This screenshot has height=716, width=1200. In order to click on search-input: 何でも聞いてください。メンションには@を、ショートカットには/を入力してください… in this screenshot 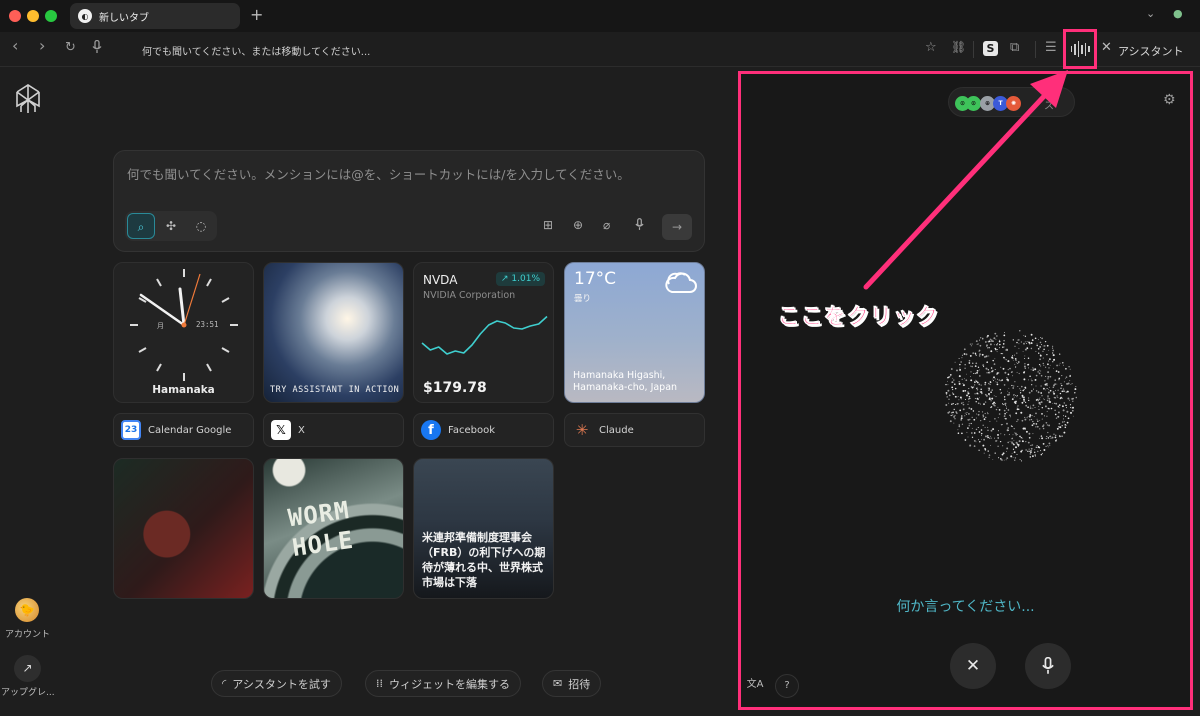, I will do `click(378, 173)`.